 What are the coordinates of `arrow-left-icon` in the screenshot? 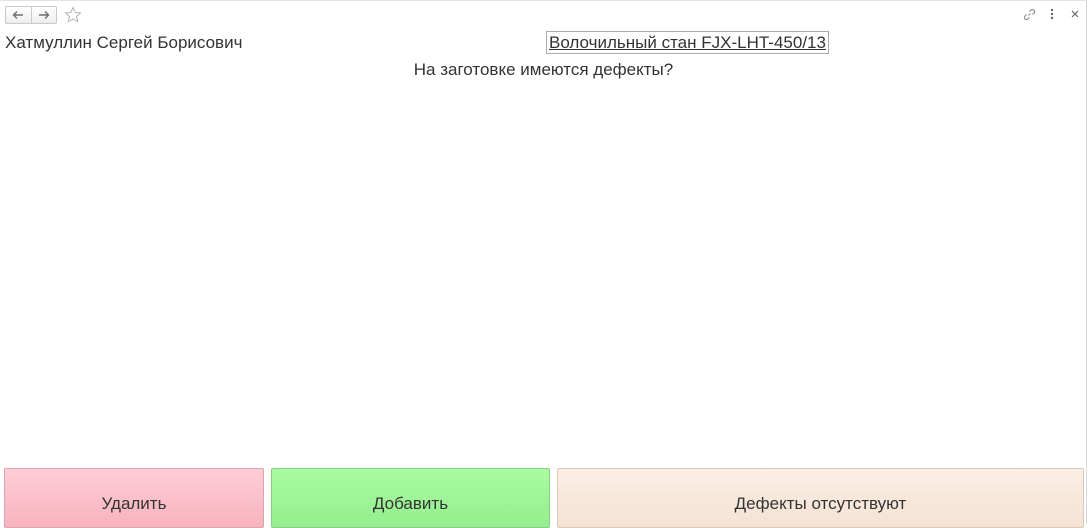 It's located at (18, 15).